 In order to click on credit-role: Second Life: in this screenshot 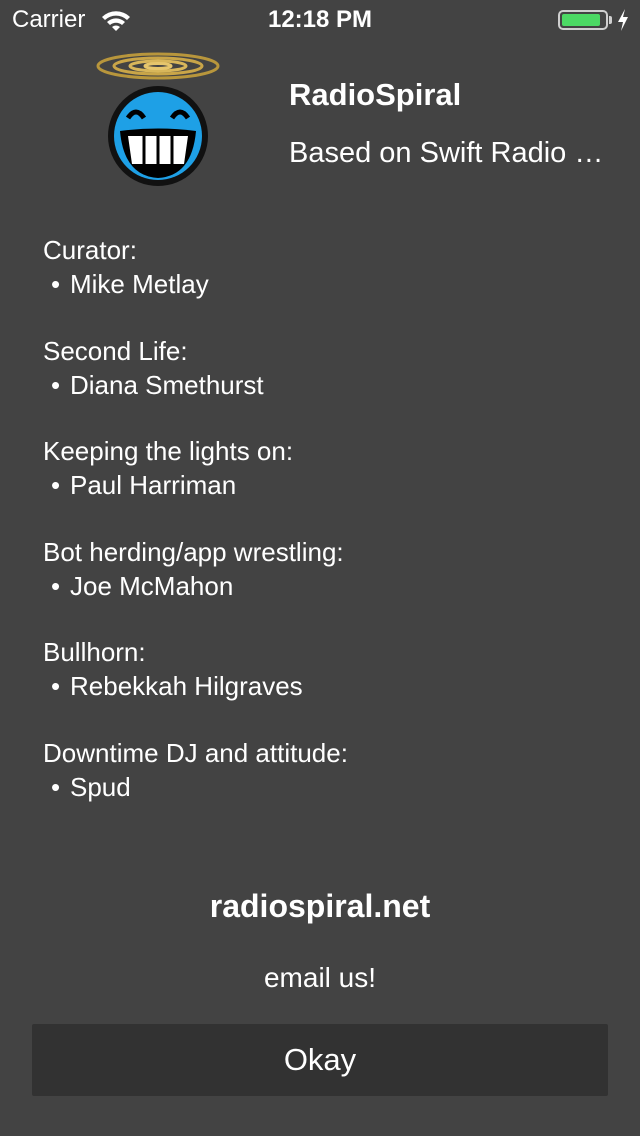, I will do `click(115, 350)`.